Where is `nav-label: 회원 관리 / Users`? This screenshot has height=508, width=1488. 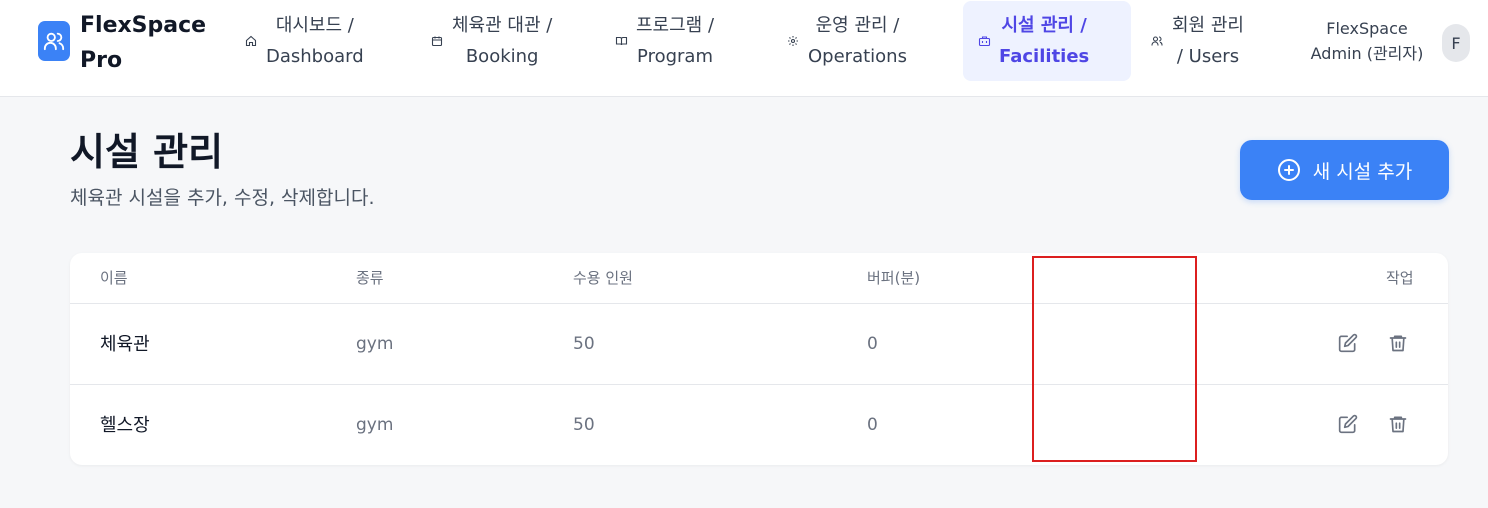
nav-label: 회원 관리 / Users is located at coordinates (1208, 41).